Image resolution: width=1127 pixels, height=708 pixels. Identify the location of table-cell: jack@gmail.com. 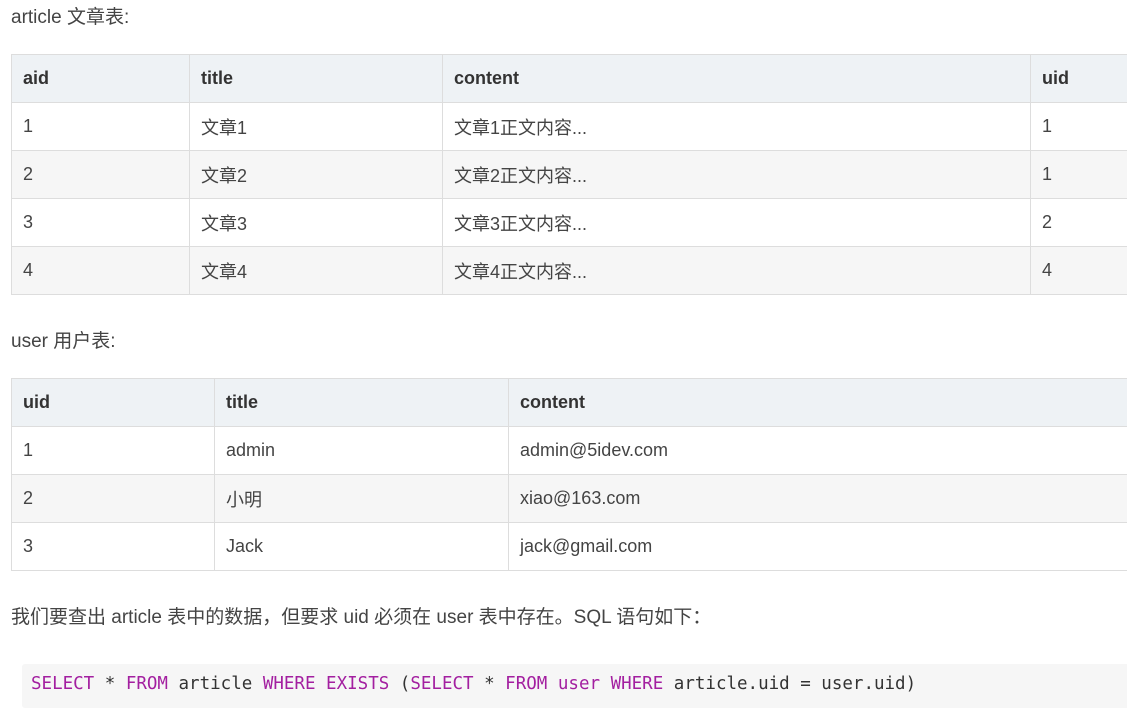
(817, 546).